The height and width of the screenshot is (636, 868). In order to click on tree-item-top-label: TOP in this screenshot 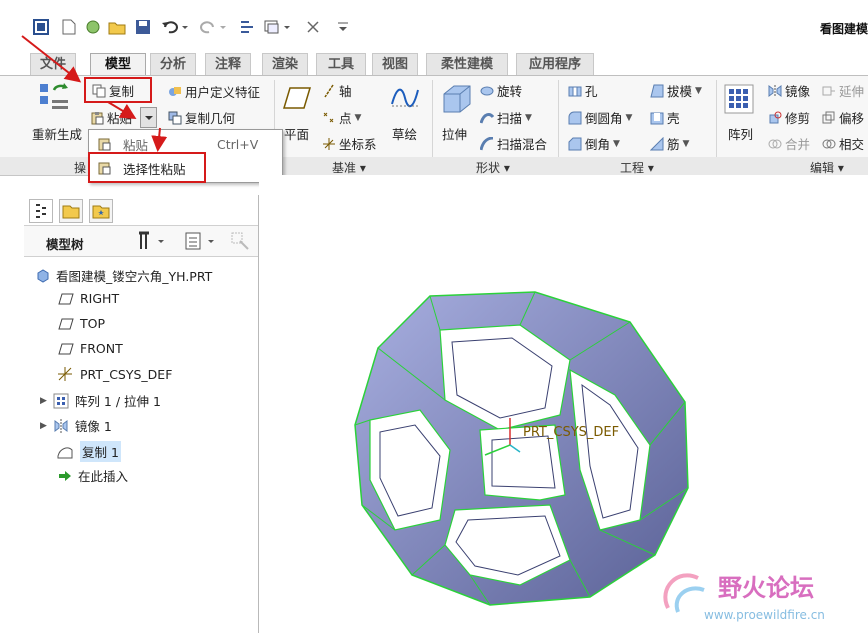, I will do `click(93, 323)`.